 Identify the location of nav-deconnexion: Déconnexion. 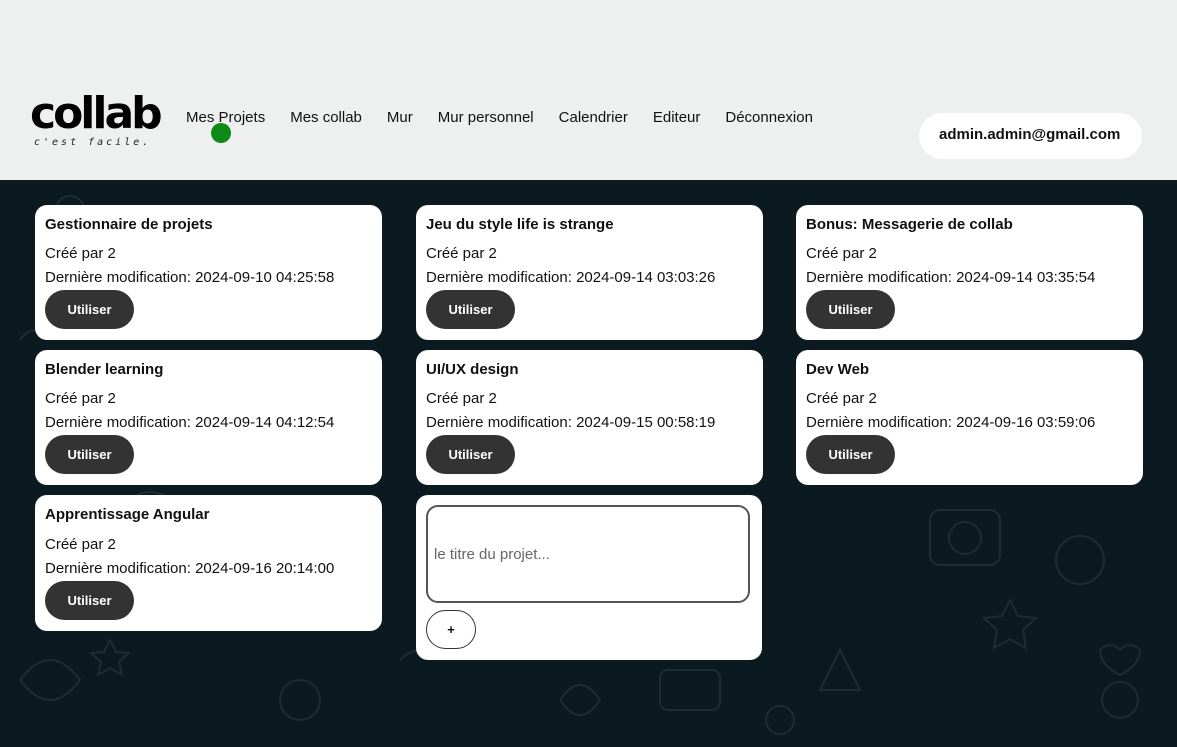
(769, 117).